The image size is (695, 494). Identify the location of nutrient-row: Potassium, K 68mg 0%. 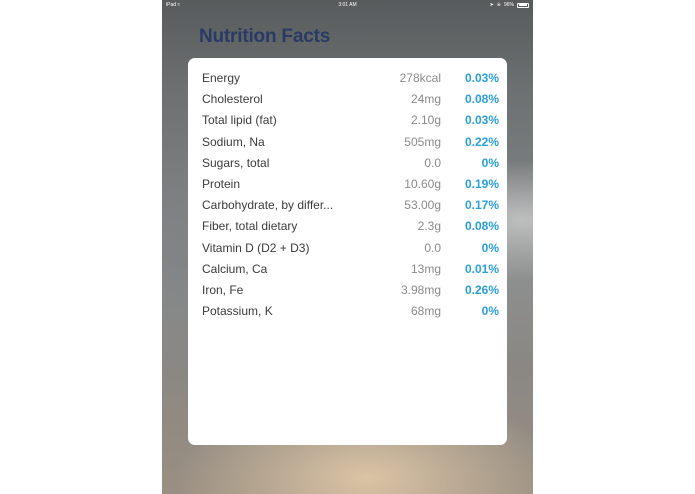
(347, 311).